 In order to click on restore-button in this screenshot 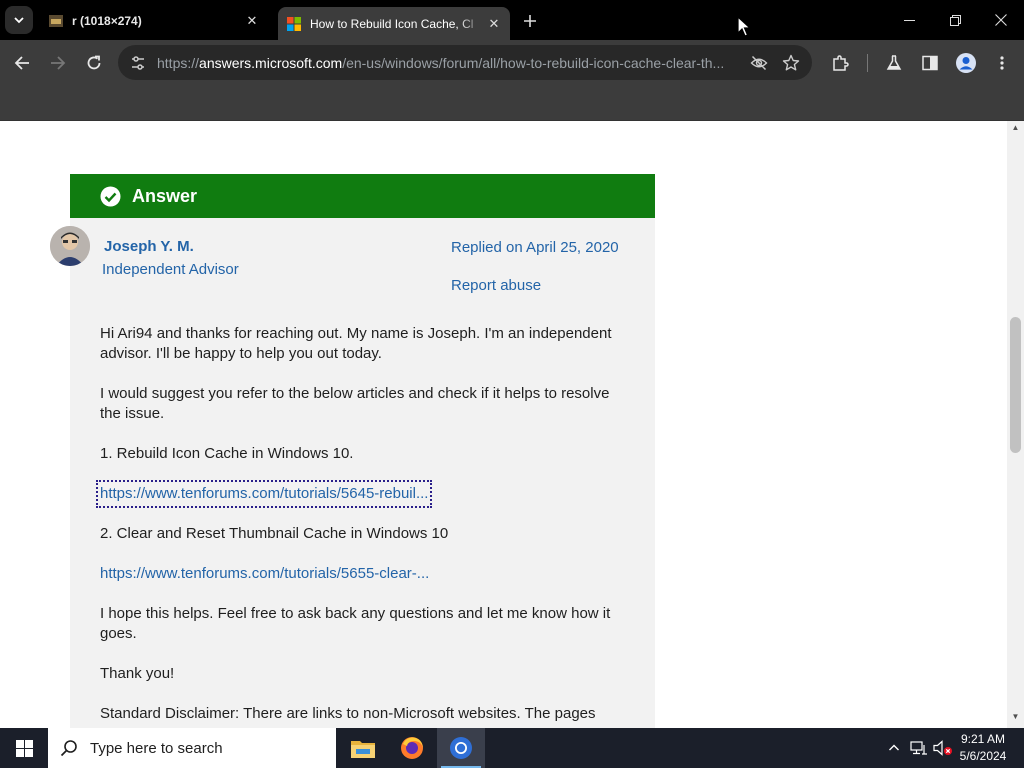, I will do `click(955, 20)`.